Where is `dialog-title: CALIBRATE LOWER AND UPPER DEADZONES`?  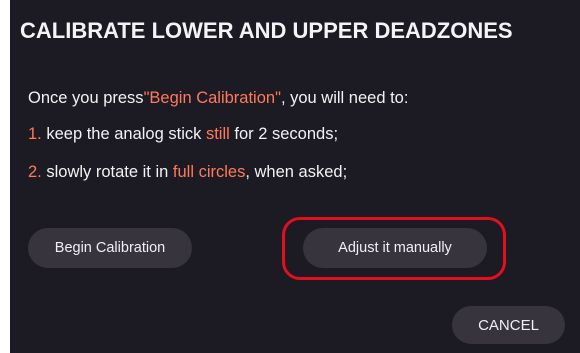 dialog-title: CALIBRATE LOWER AND UPPER DEADZONES is located at coordinates (266, 30).